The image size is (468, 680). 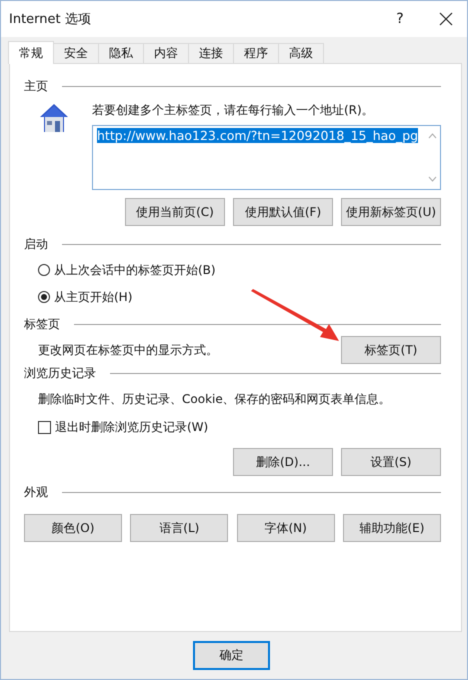 What do you see at coordinates (131, 427) in the screenshot?
I see `checkbox-label: 退出时删除浏览历史记录(W)` at bounding box center [131, 427].